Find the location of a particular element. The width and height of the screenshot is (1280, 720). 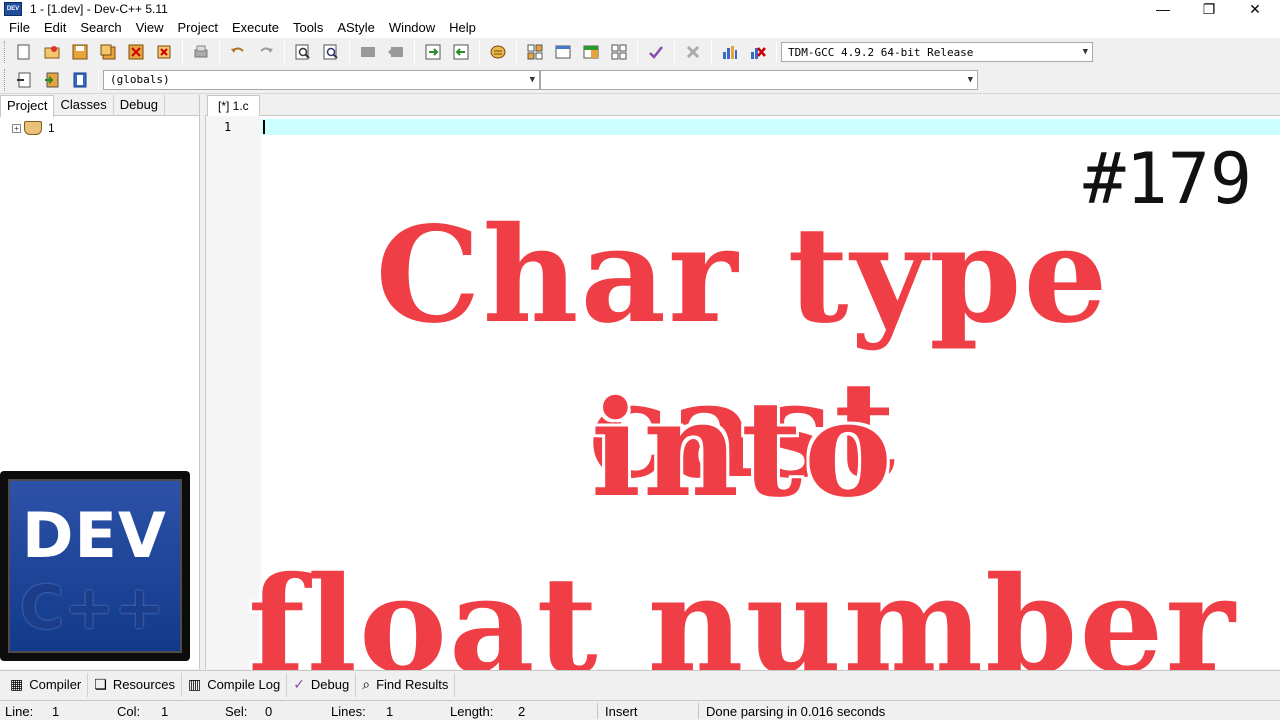

active-line-highlight is located at coordinates (770, 127).